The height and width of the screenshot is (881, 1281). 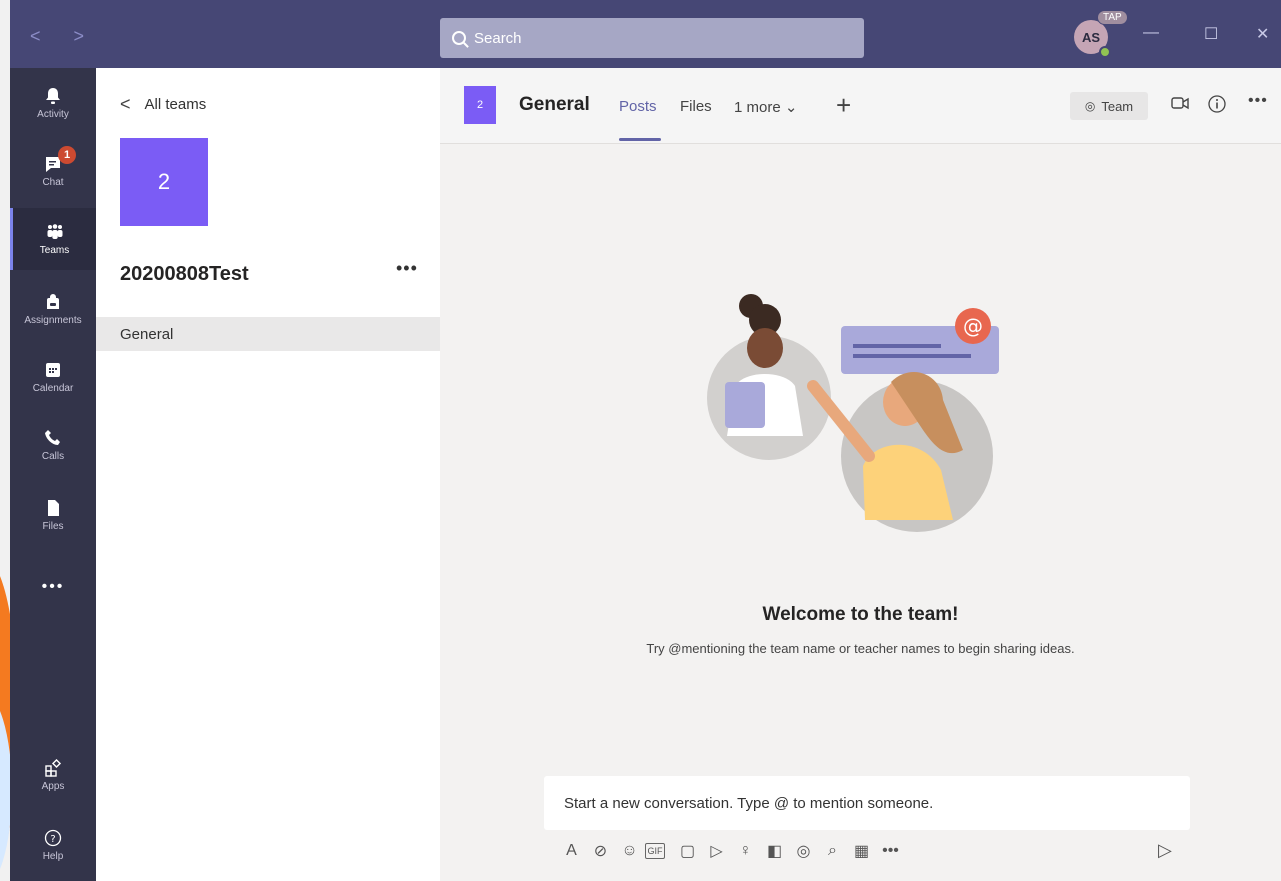 I want to click on info-icon, so click(x=1217, y=104).